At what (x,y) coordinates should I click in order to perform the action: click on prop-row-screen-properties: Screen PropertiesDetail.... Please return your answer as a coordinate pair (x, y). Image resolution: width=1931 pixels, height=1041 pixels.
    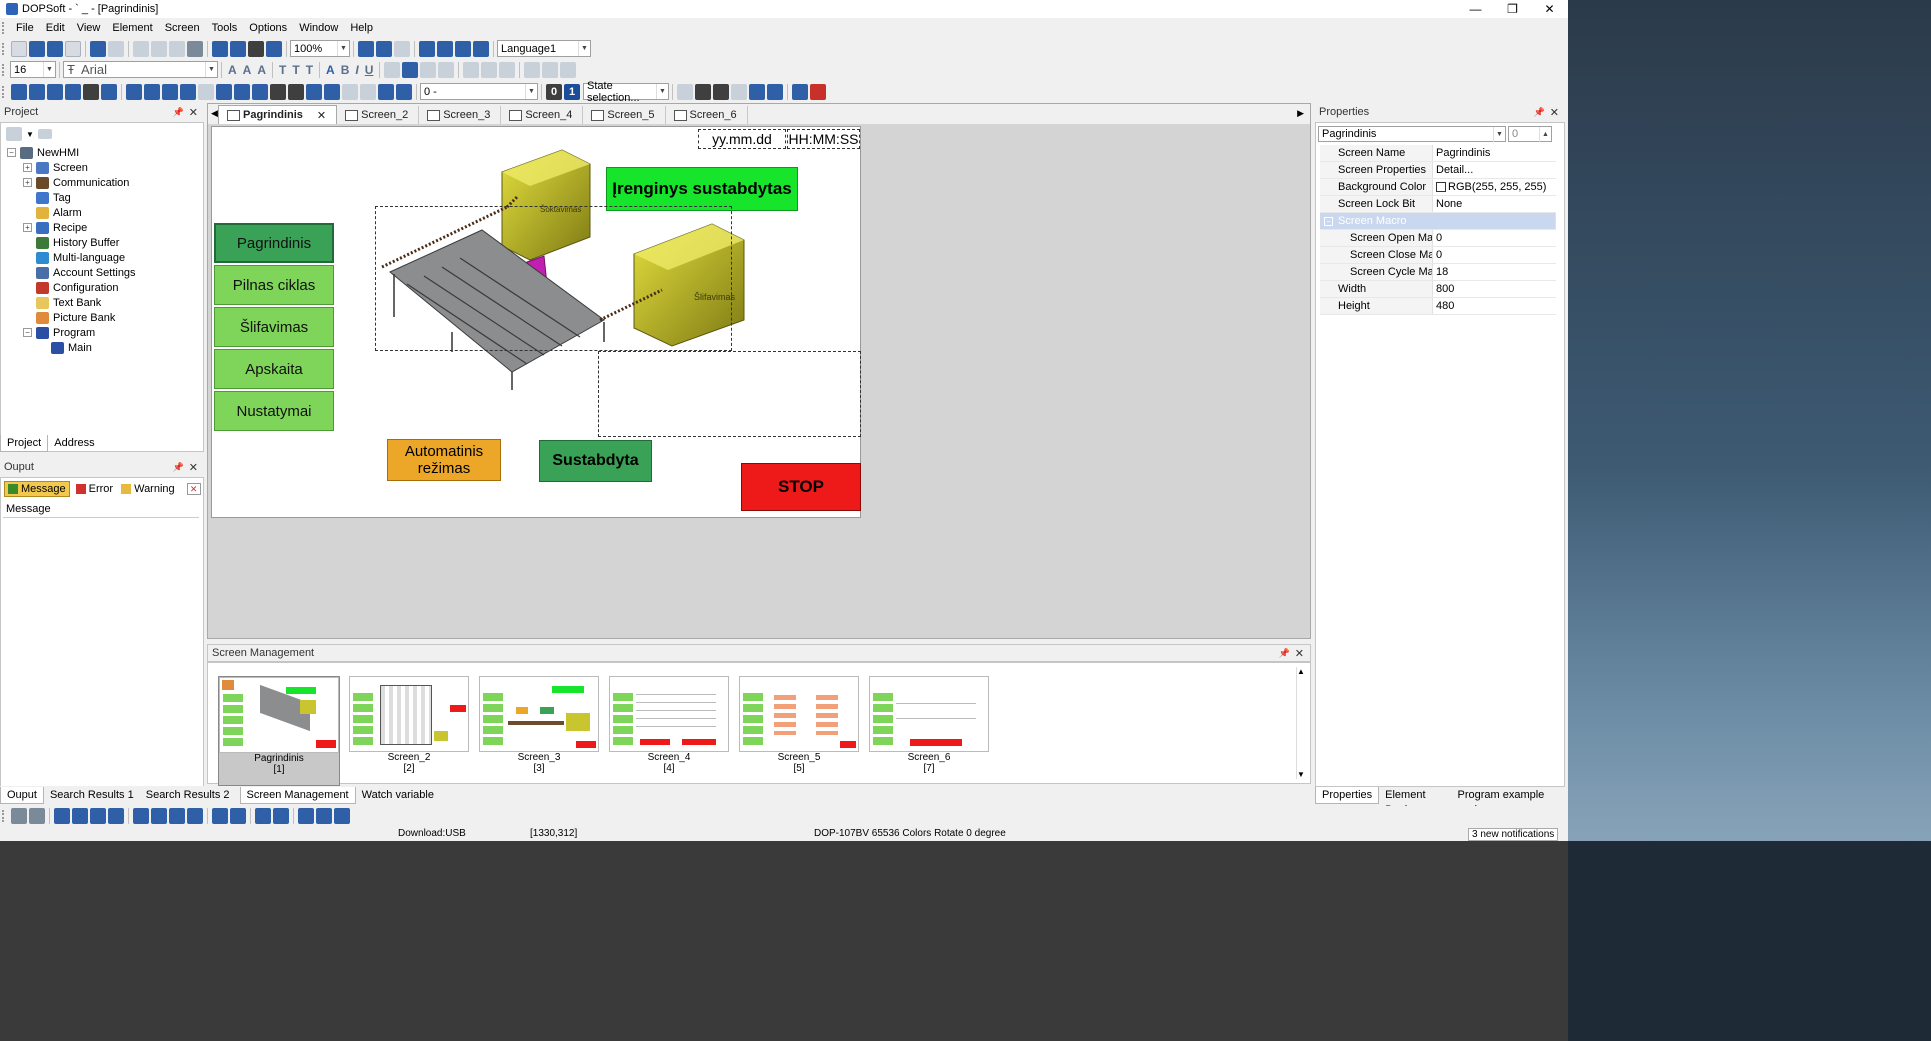
    Looking at the image, I should click on (1438, 170).